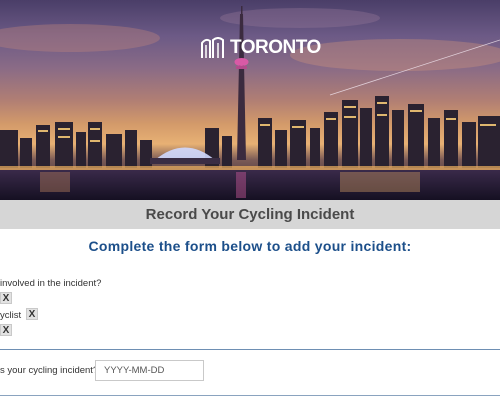  Describe the element at coordinates (11, 315) in the screenshot. I see `option-cyclist-label: yclist` at that location.